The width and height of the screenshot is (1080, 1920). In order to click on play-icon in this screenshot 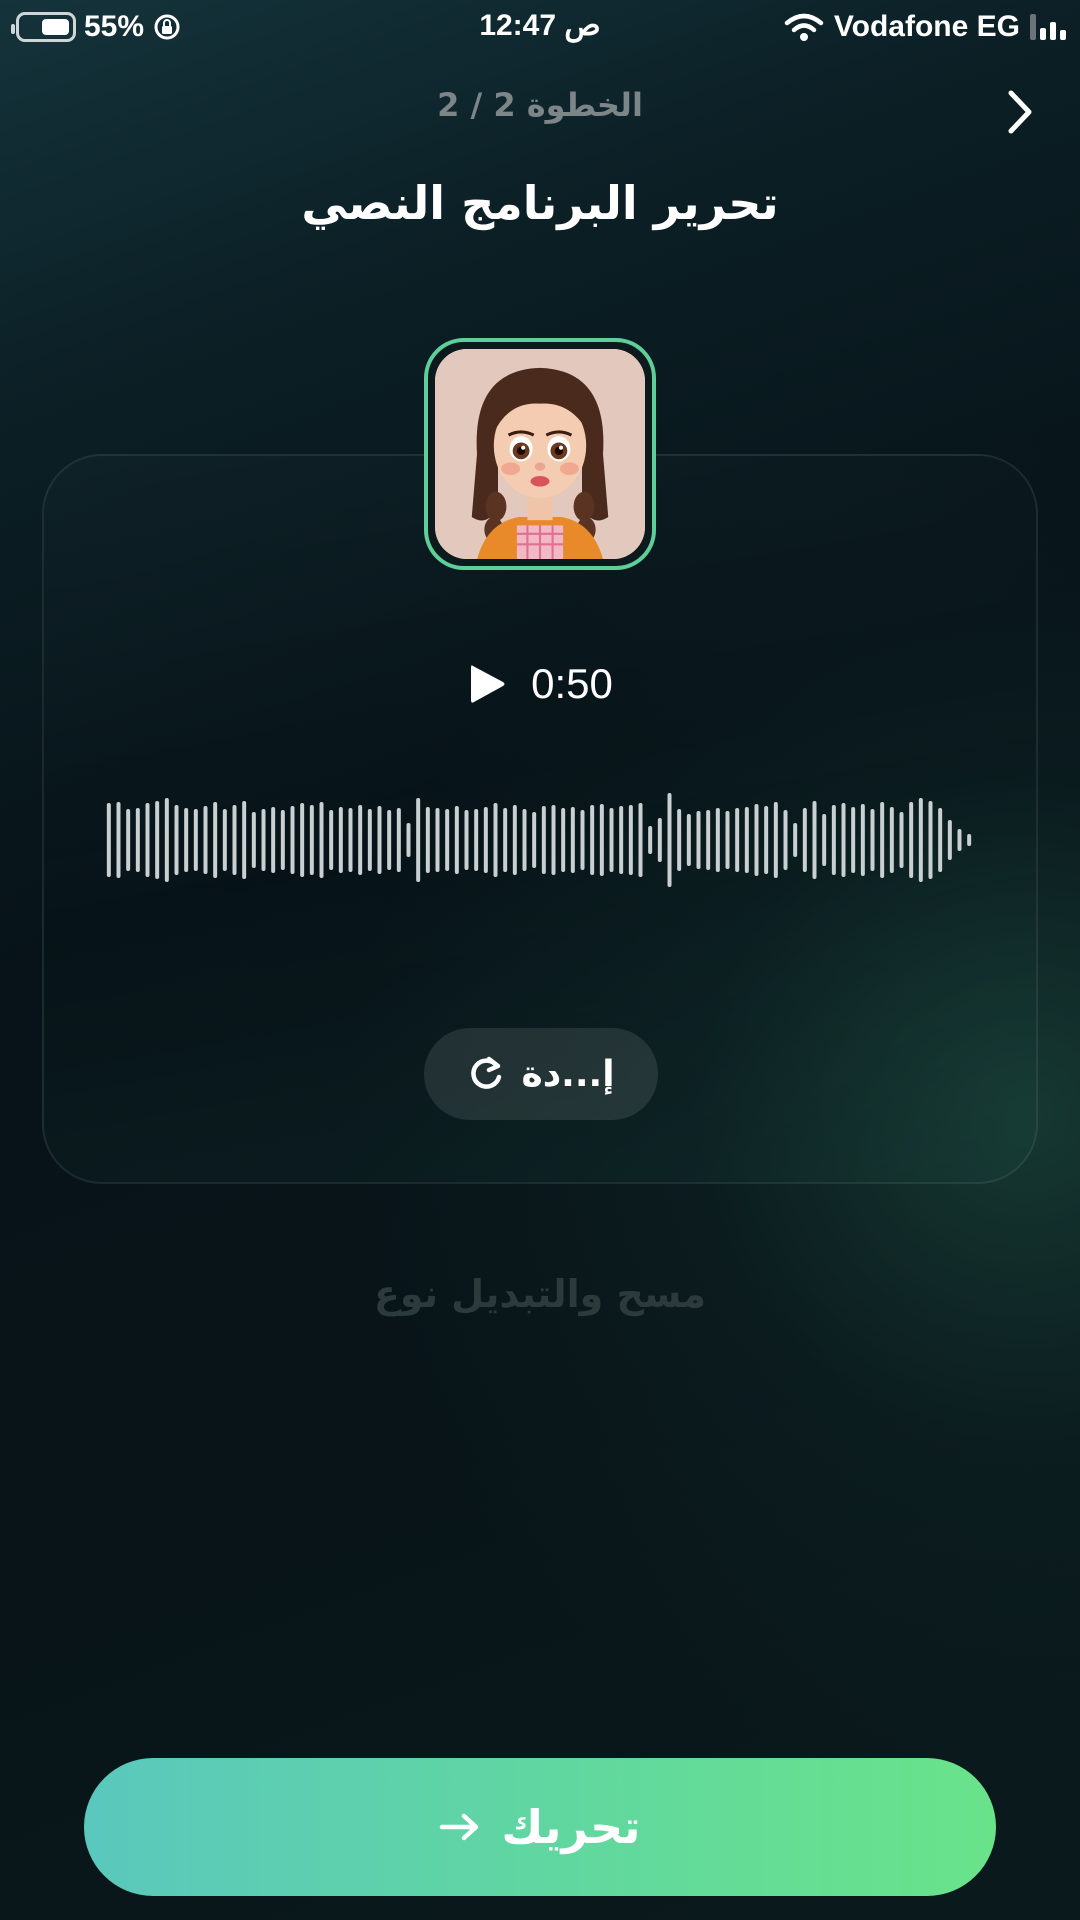, I will do `click(487, 684)`.